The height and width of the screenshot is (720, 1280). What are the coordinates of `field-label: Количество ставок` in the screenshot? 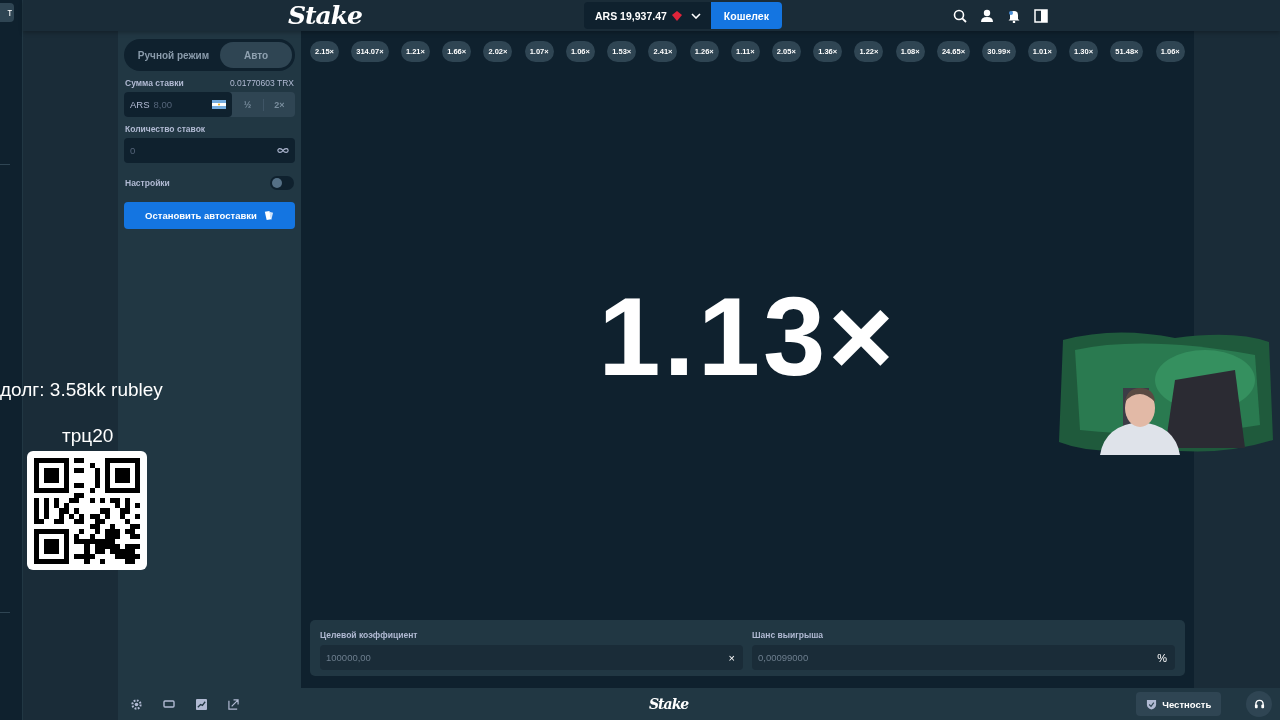 It's located at (165, 129).